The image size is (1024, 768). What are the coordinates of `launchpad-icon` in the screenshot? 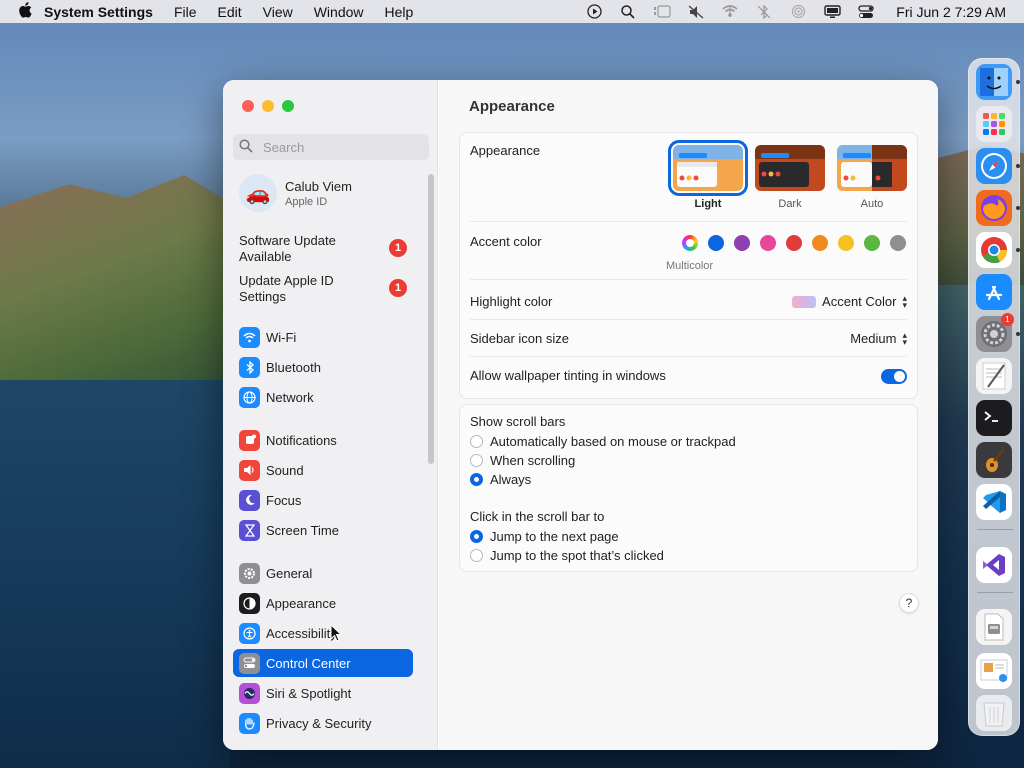 It's located at (994, 124).